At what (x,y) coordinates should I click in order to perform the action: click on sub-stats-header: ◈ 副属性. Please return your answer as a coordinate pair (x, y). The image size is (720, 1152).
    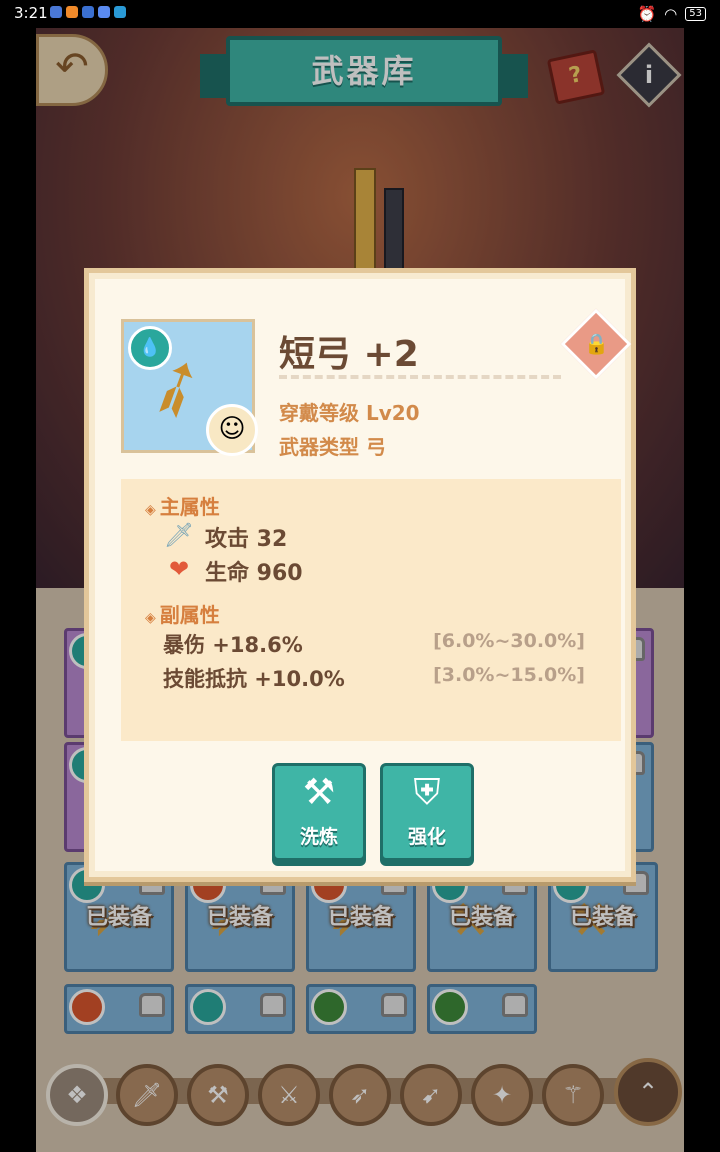
    Looking at the image, I should click on (182, 613).